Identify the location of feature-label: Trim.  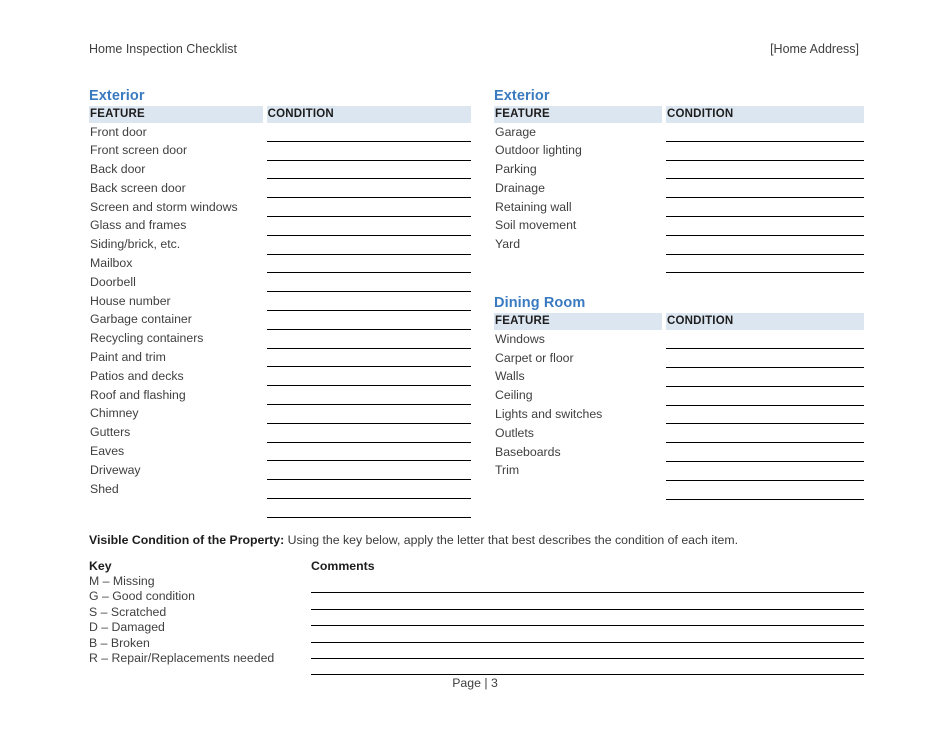
(507, 470).